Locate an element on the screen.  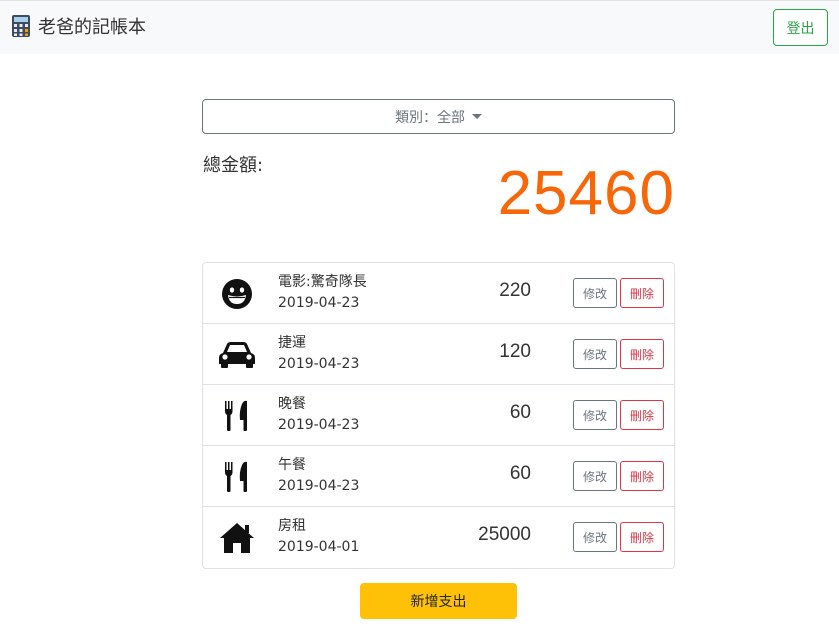
record-name: 午餐 is located at coordinates (292, 465).